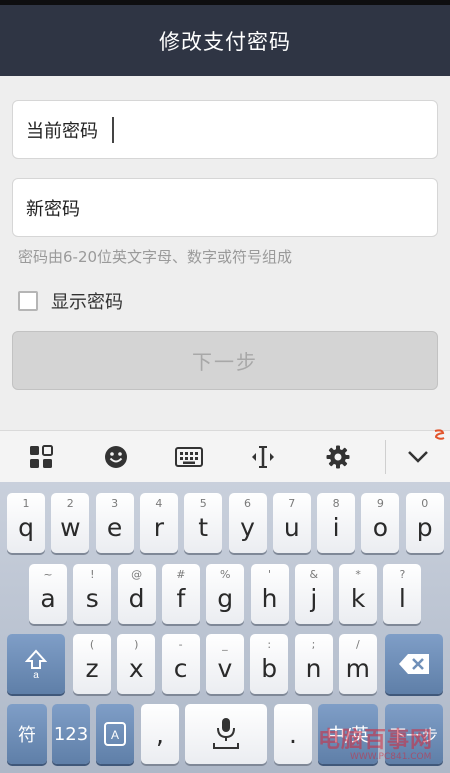  I want to click on key-y: 6y, so click(247, 523).